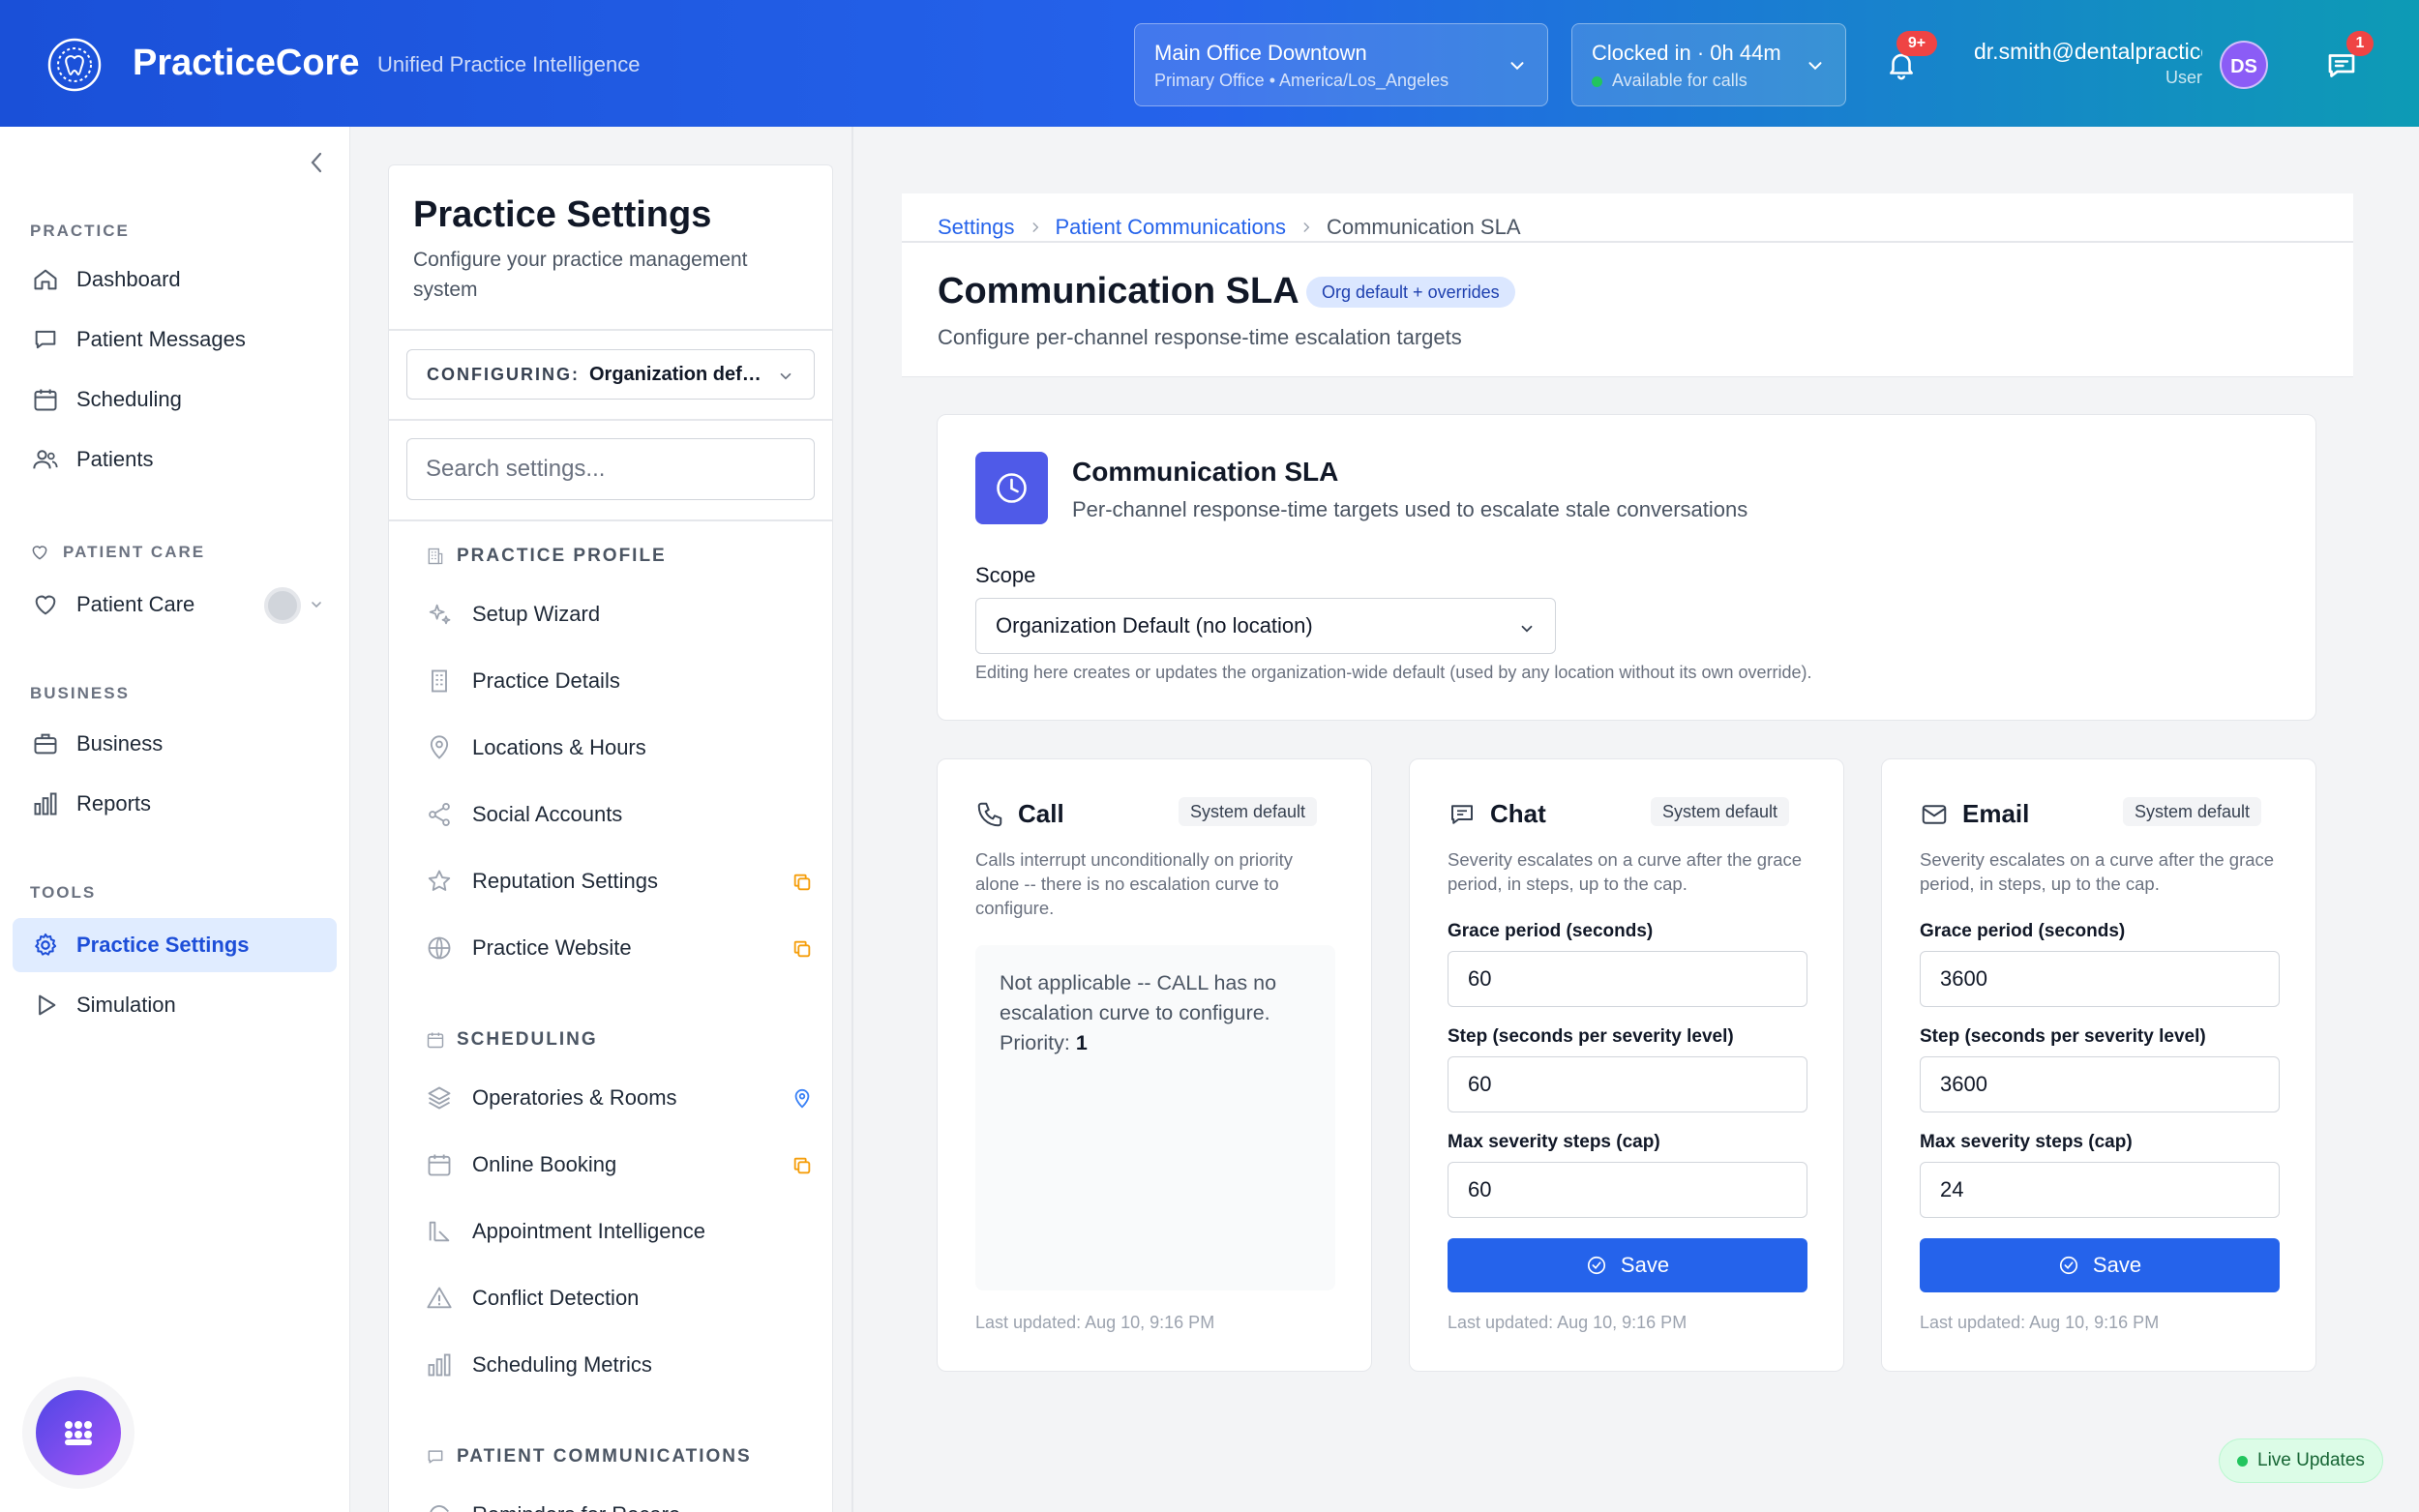 This screenshot has width=2419, height=1512. I want to click on settings-item-label: Social Accounts, so click(547, 814).